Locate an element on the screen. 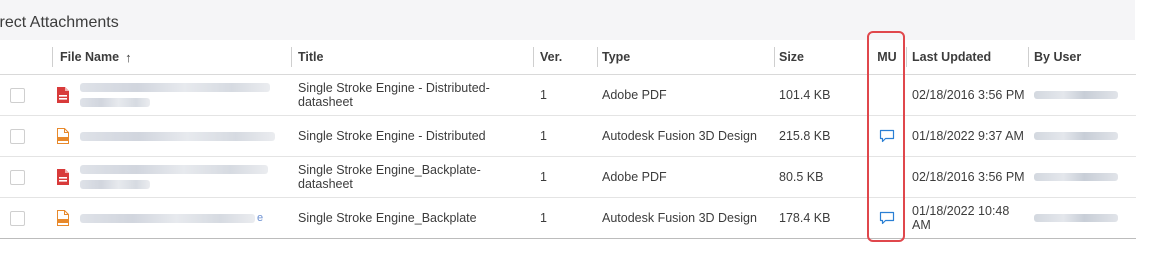  column-header-by-user: By User is located at coordinates (1082, 57).